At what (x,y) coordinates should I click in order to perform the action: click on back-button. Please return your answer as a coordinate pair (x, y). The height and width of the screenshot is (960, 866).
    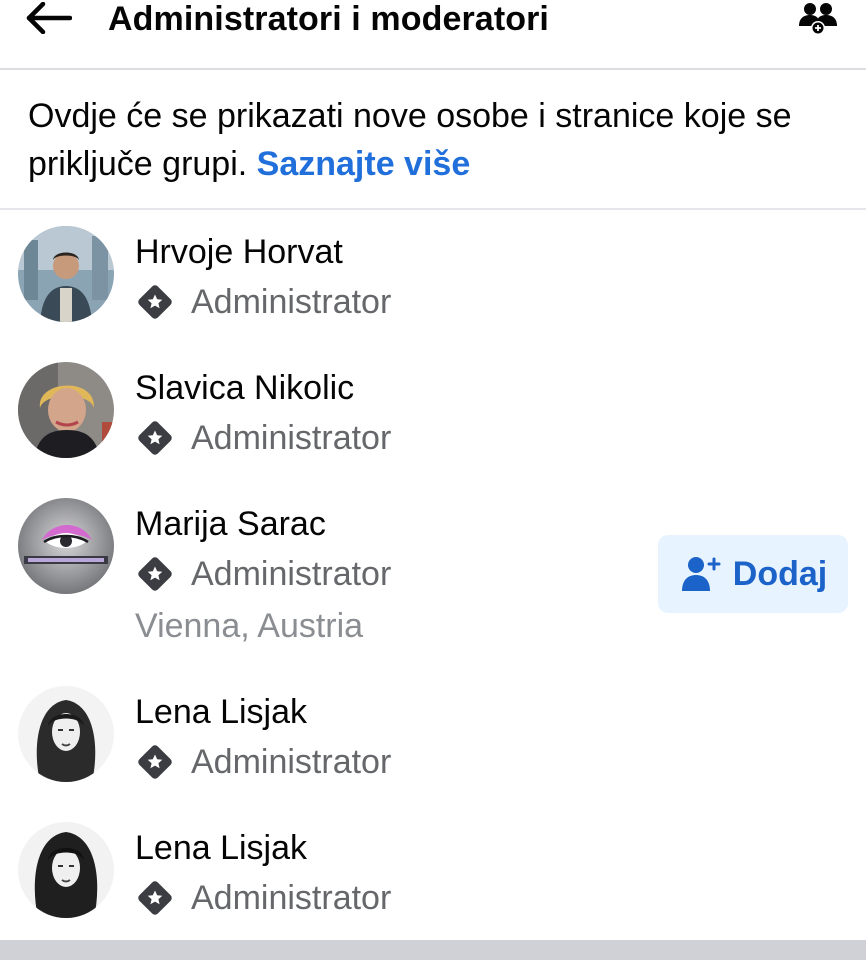
    Looking at the image, I should click on (52, 20).